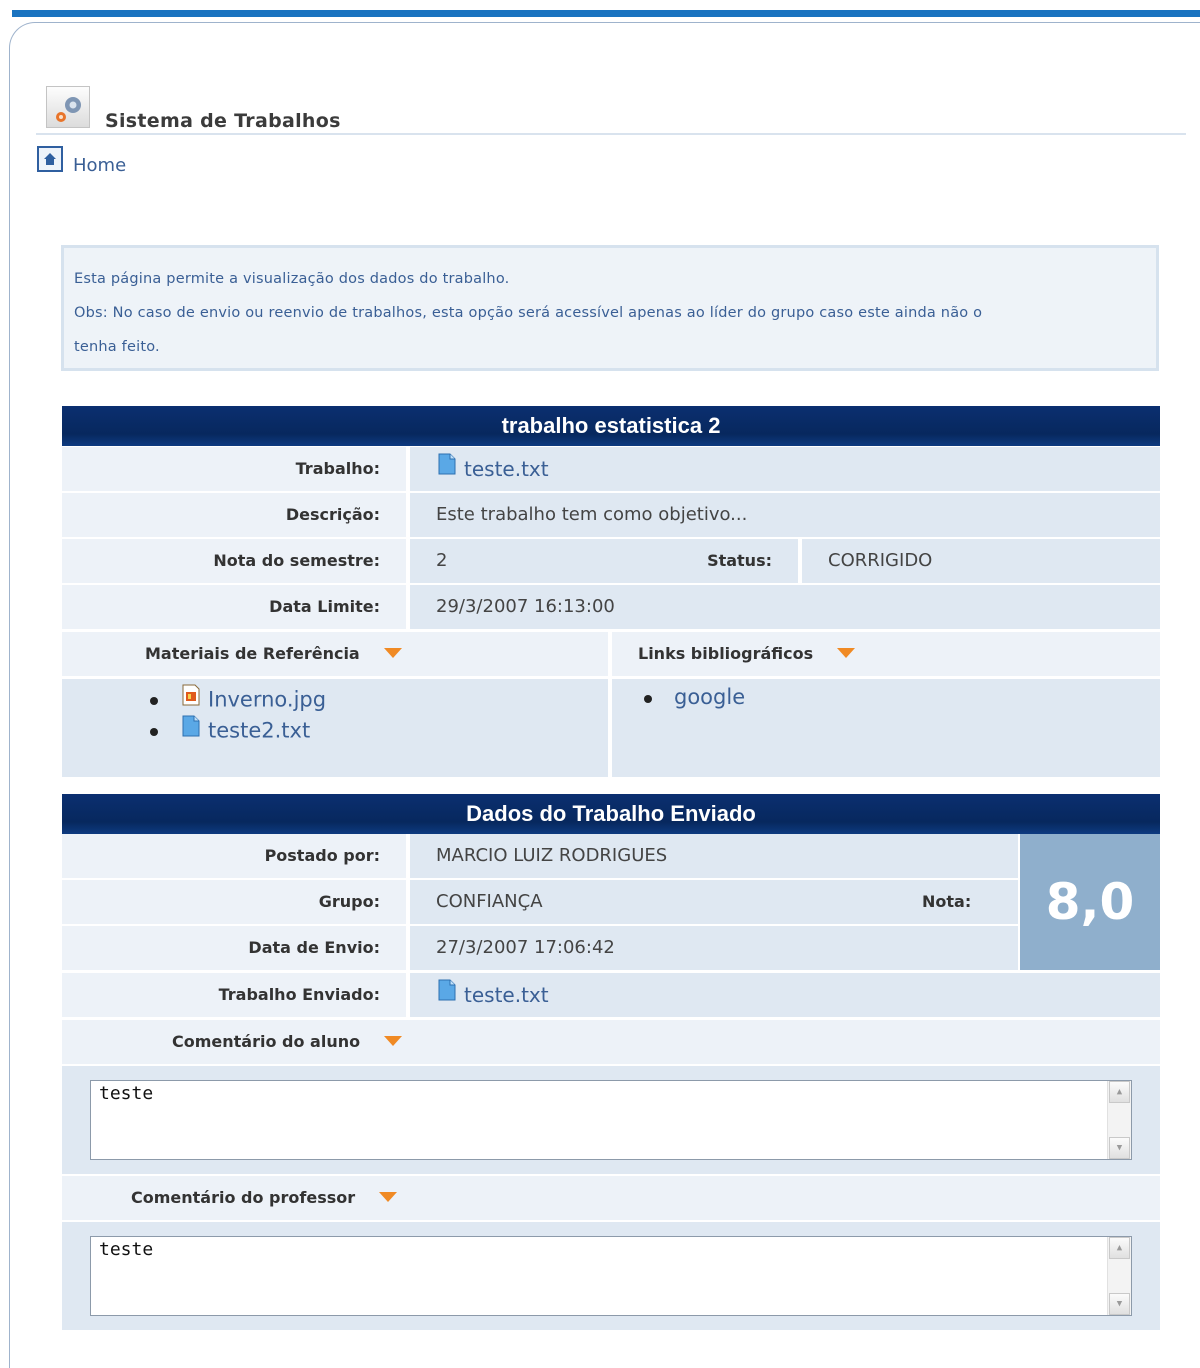 The image size is (1200, 1368). I want to click on comentario-prof-textarea: teste ▲ ▼, so click(611, 1276).